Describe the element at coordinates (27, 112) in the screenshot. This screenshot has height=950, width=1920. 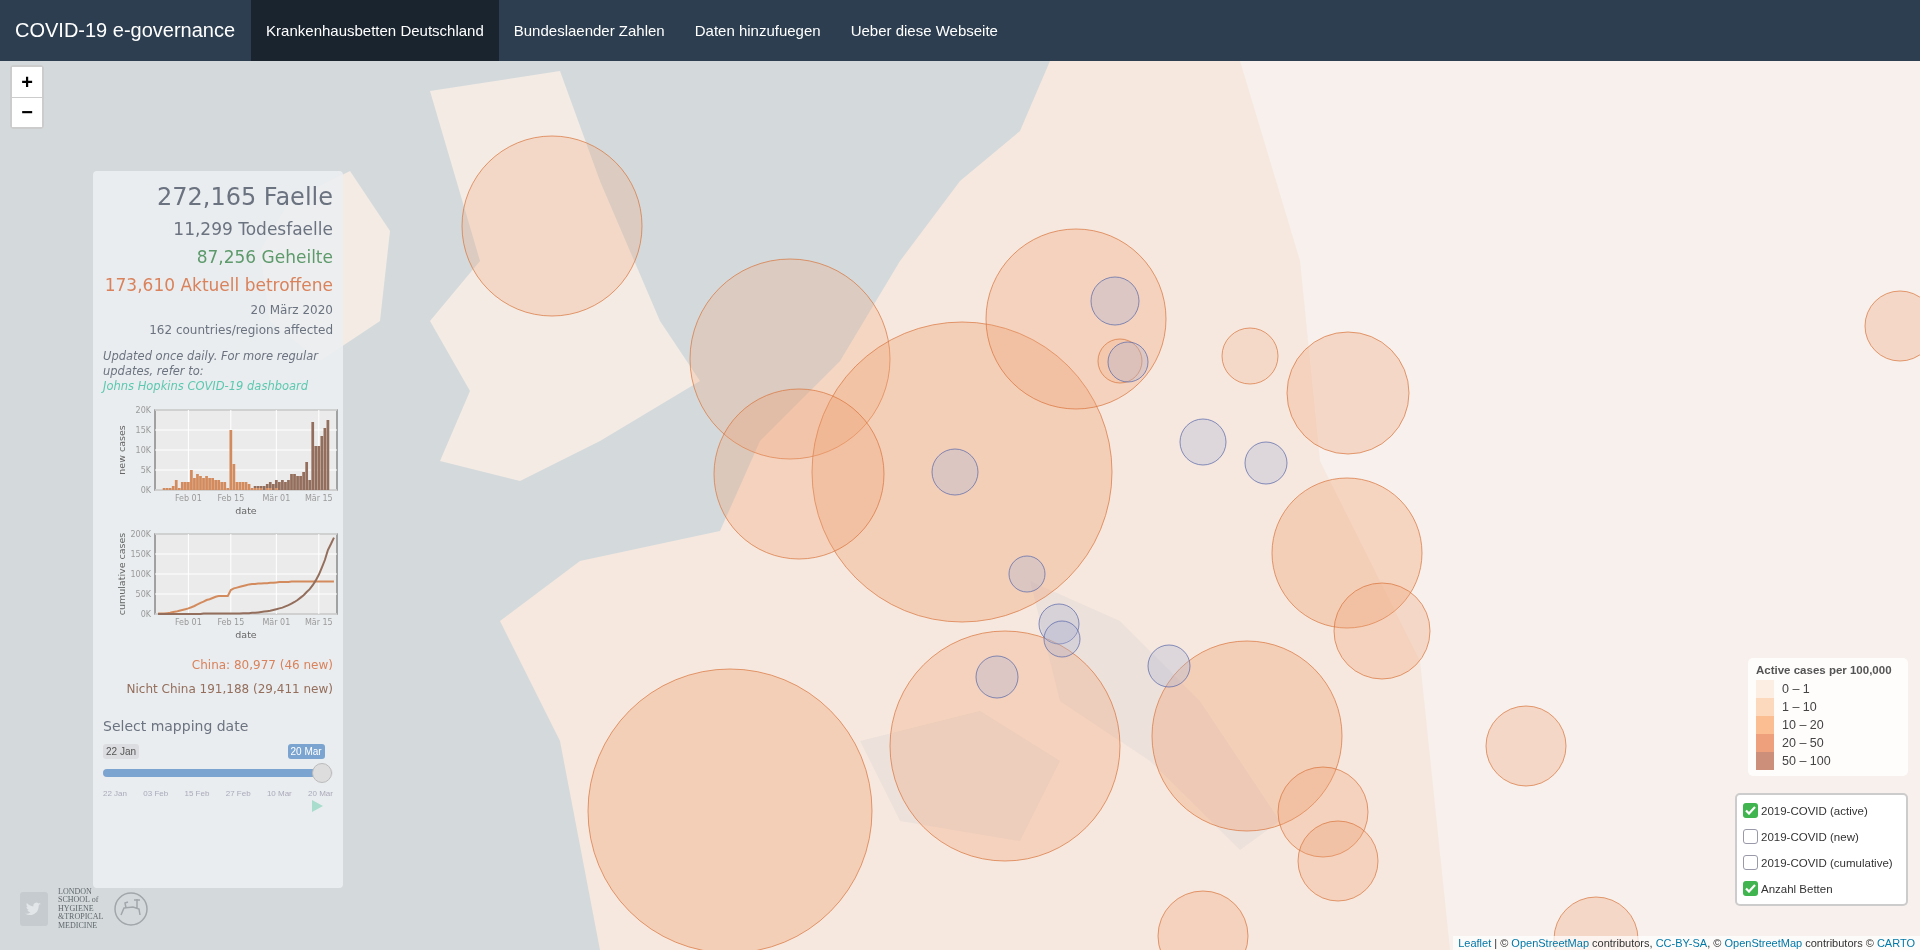
I see `zoom-out-button: −` at that location.